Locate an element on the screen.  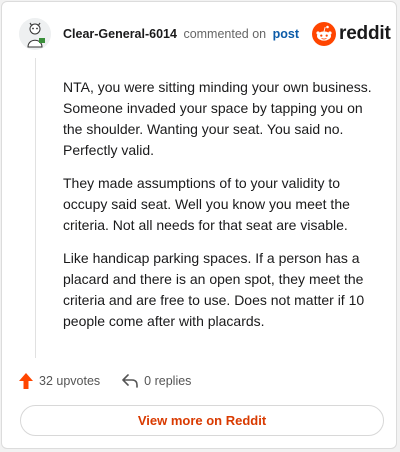
comment-verb: commented on is located at coordinates (225, 34).